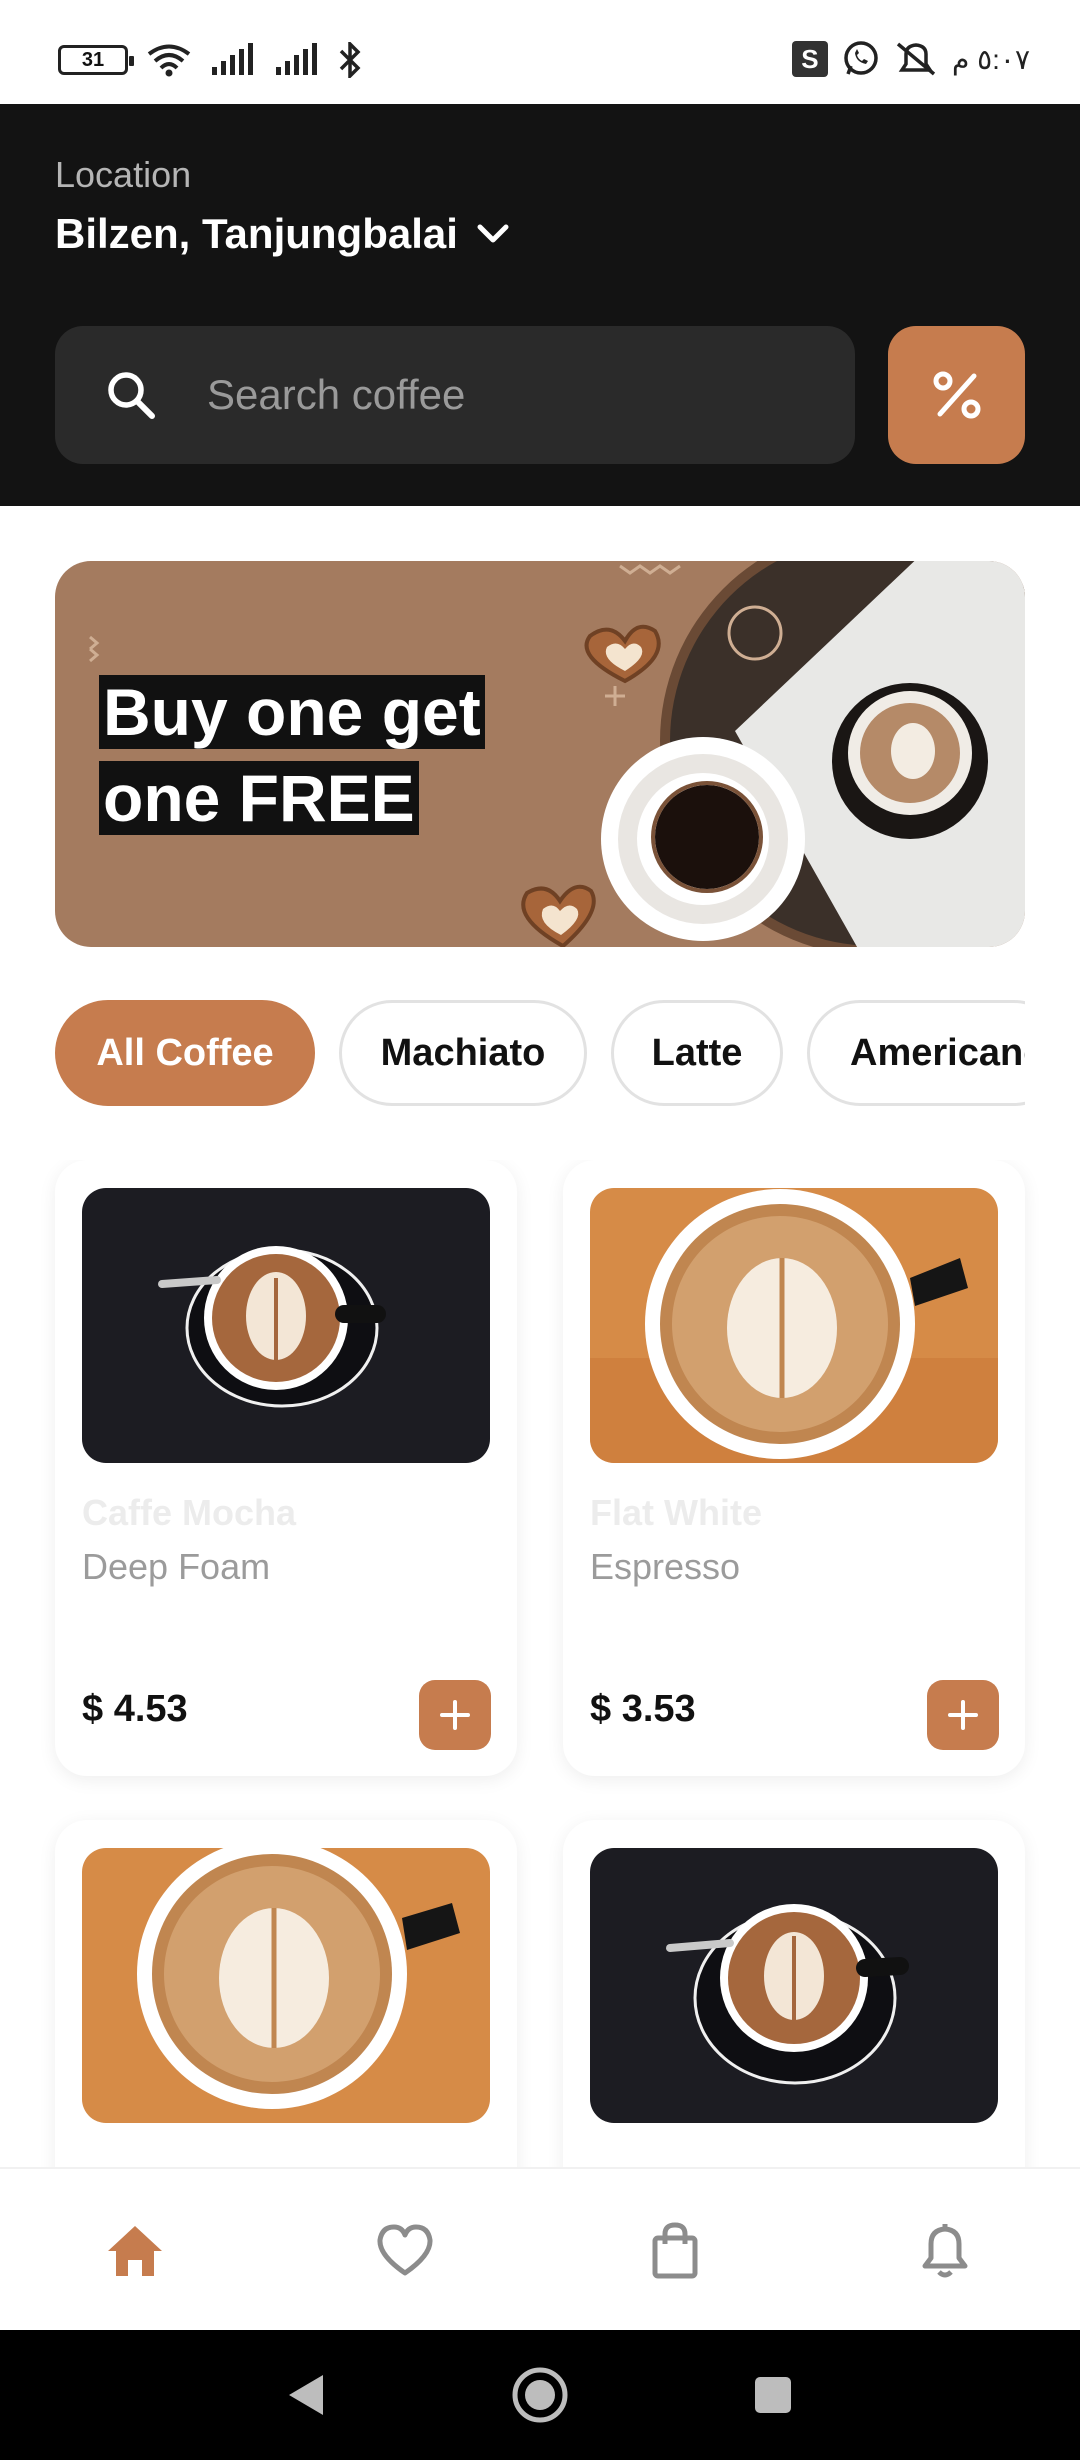 The height and width of the screenshot is (2460, 1080). Describe the element at coordinates (131, 395) in the screenshot. I see `search-icon` at that location.